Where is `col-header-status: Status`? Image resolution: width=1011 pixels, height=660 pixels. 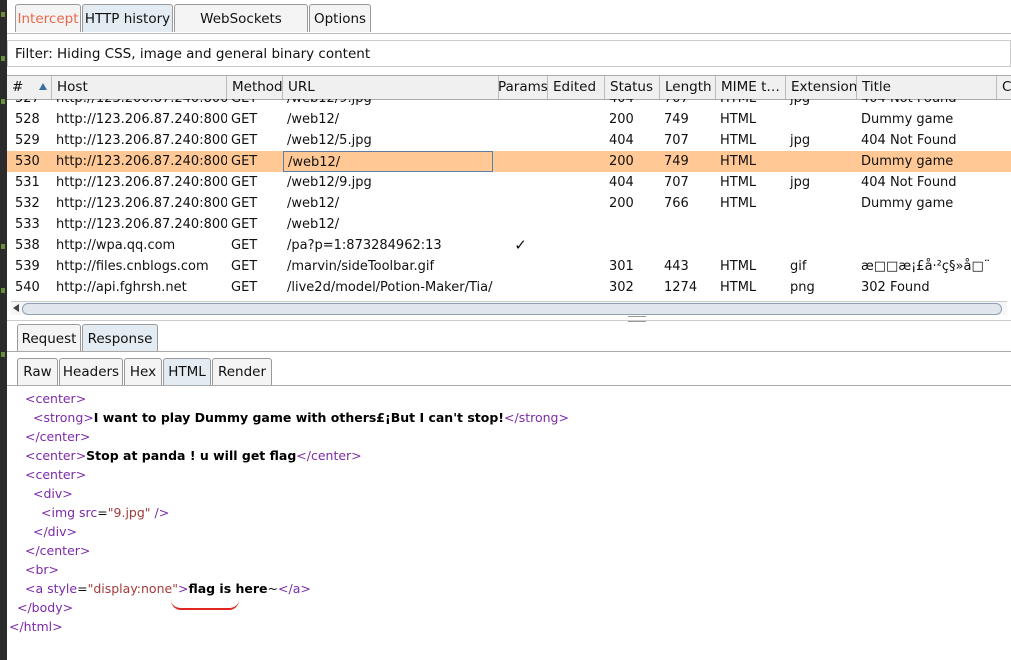
col-header-status: Status is located at coordinates (632, 87).